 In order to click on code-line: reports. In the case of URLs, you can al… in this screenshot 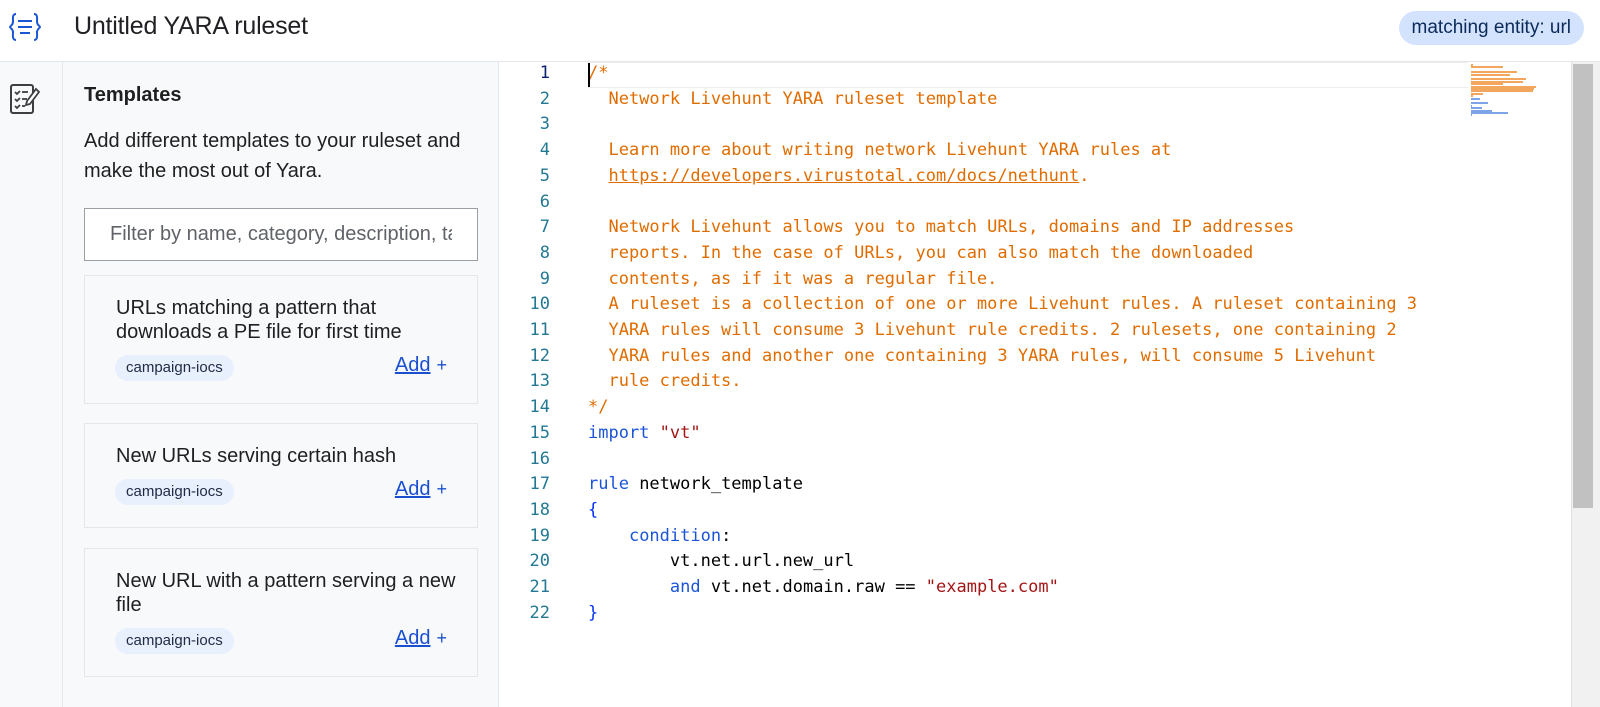, I will do `click(920, 253)`.